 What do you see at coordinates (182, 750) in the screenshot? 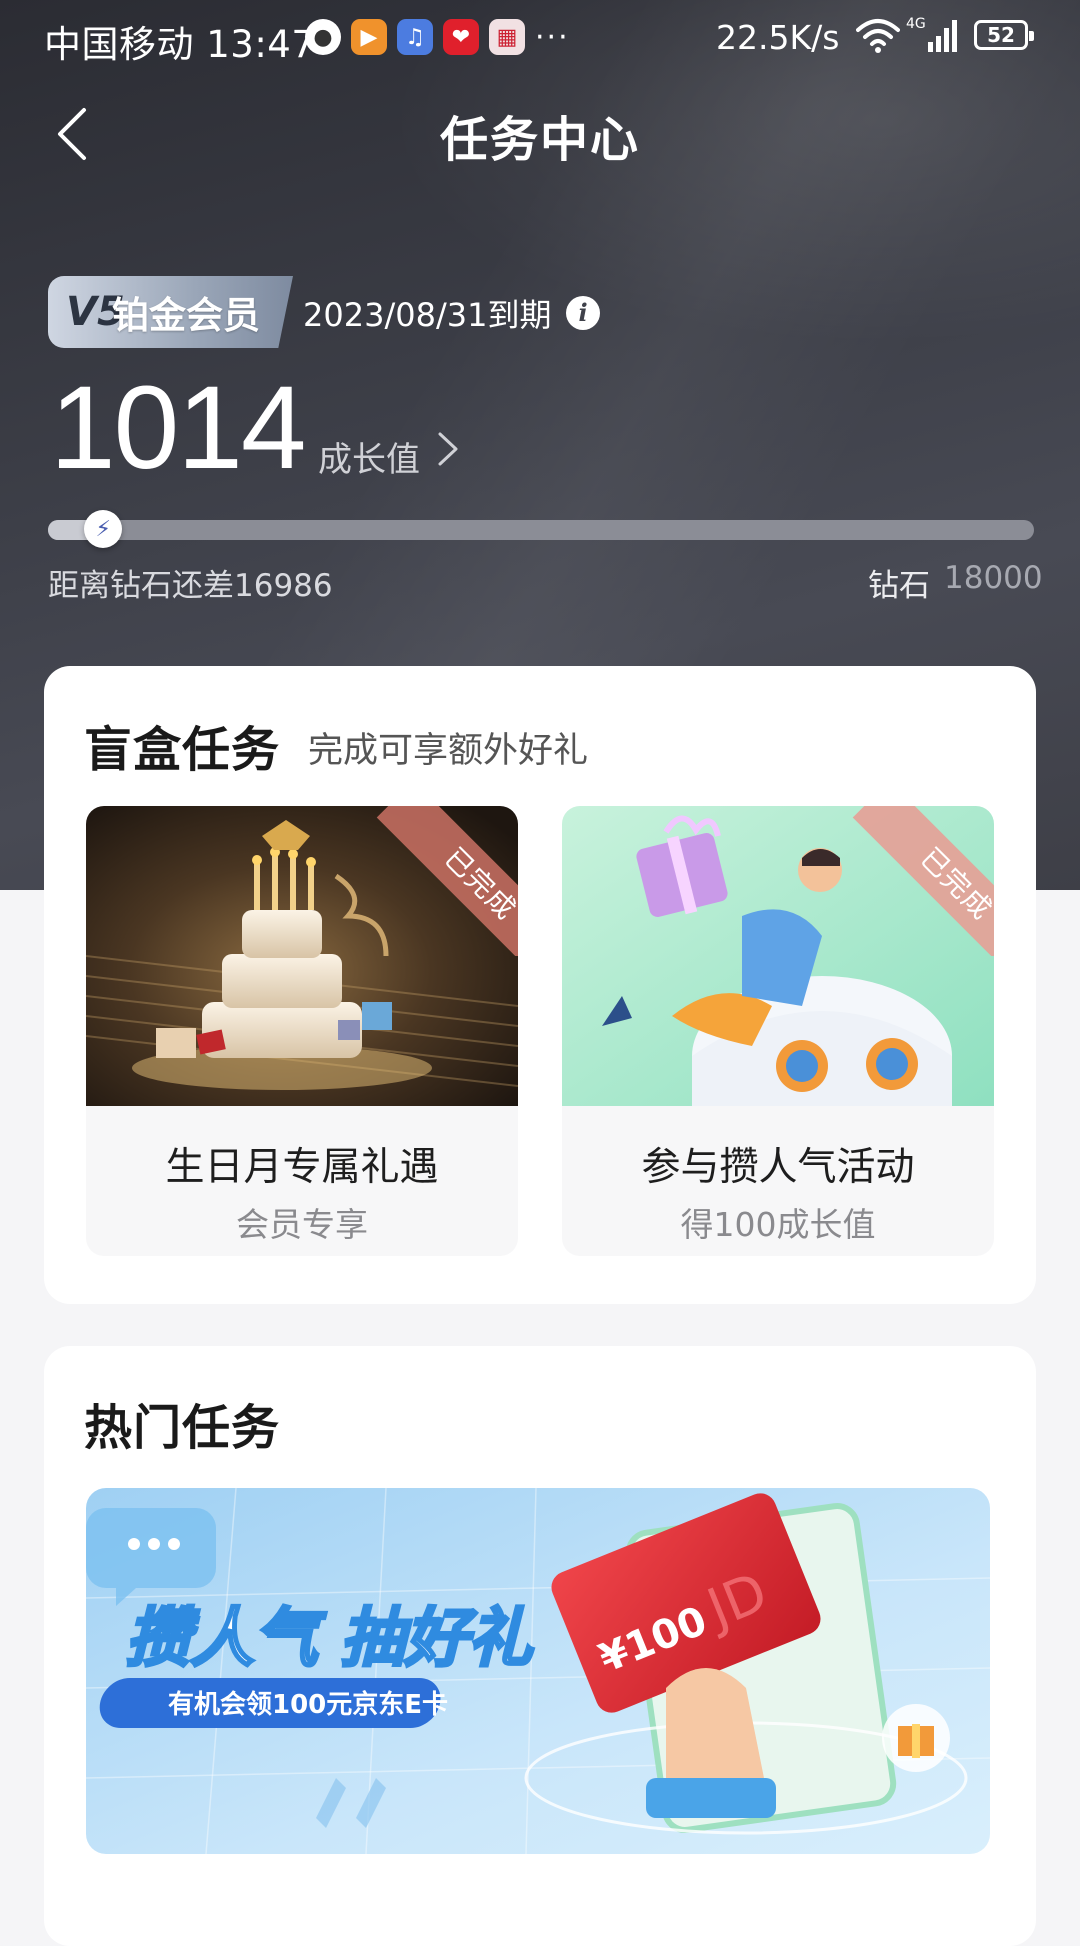
I see `section-title: 盲盒任务` at bounding box center [182, 750].